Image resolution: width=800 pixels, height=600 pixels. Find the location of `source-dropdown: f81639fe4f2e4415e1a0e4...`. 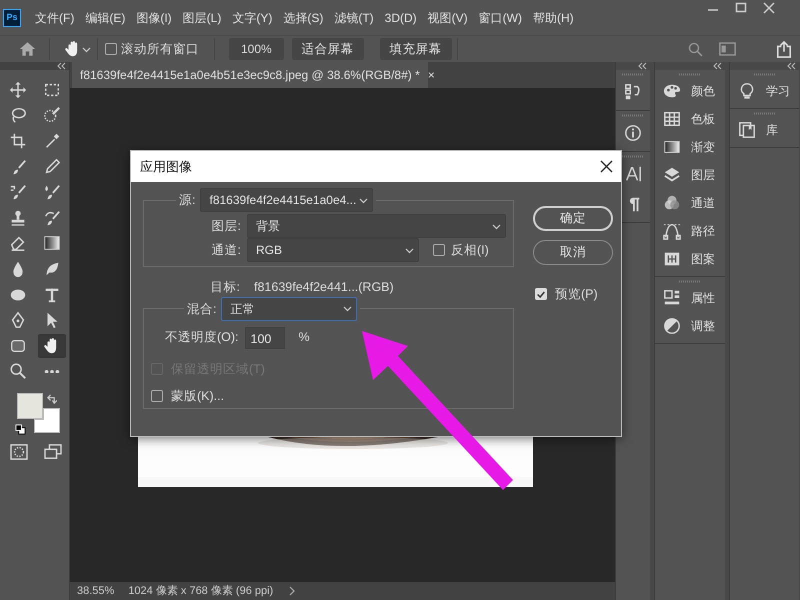

source-dropdown: f81639fe4f2e4415e1a0e4... is located at coordinates (287, 200).